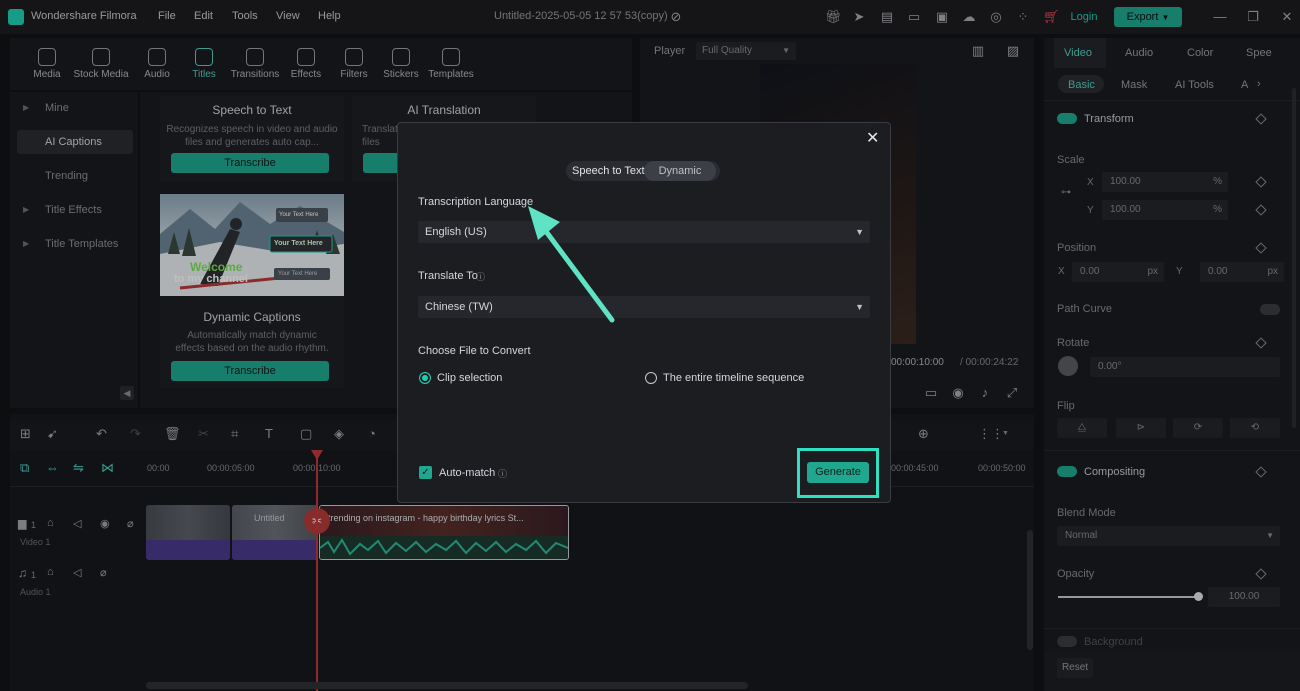 The width and height of the screenshot is (1300, 691). What do you see at coordinates (651, 378) in the screenshot?
I see `entire-timeline-radio` at bounding box center [651, 378].